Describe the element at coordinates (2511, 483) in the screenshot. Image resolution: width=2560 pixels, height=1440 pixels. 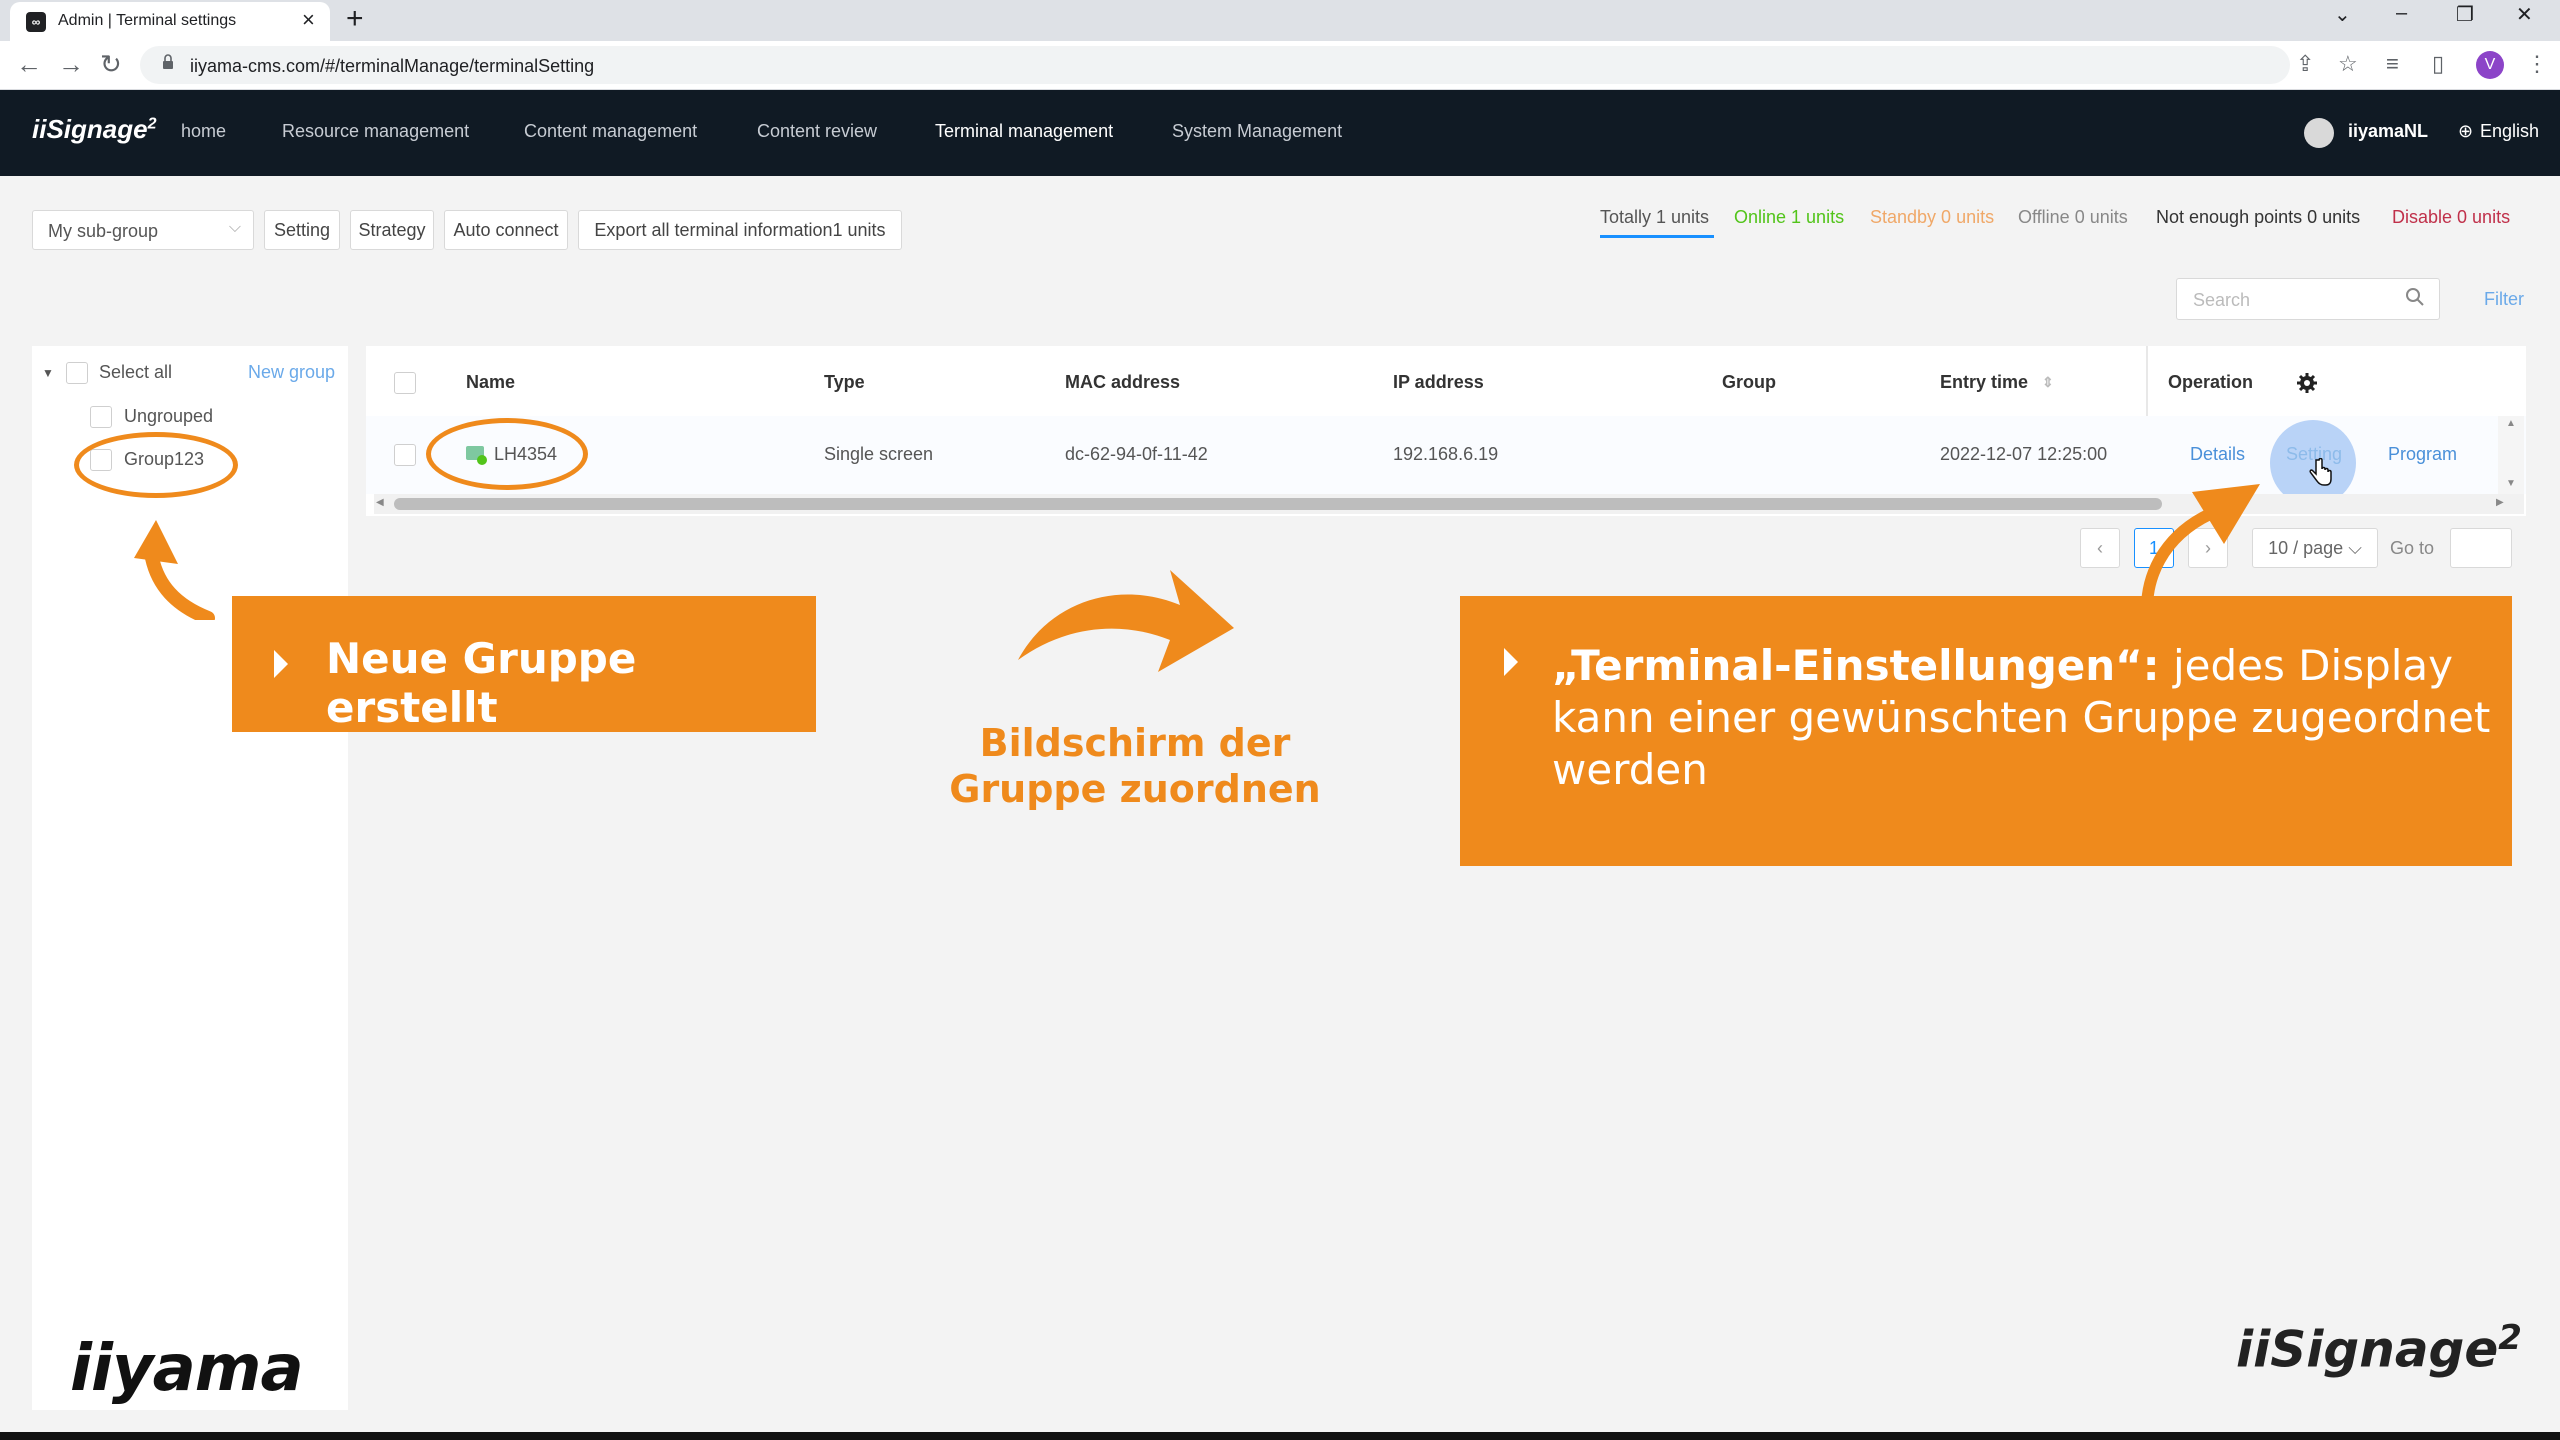
I see `scroll-down-icon: ▼` at that location.